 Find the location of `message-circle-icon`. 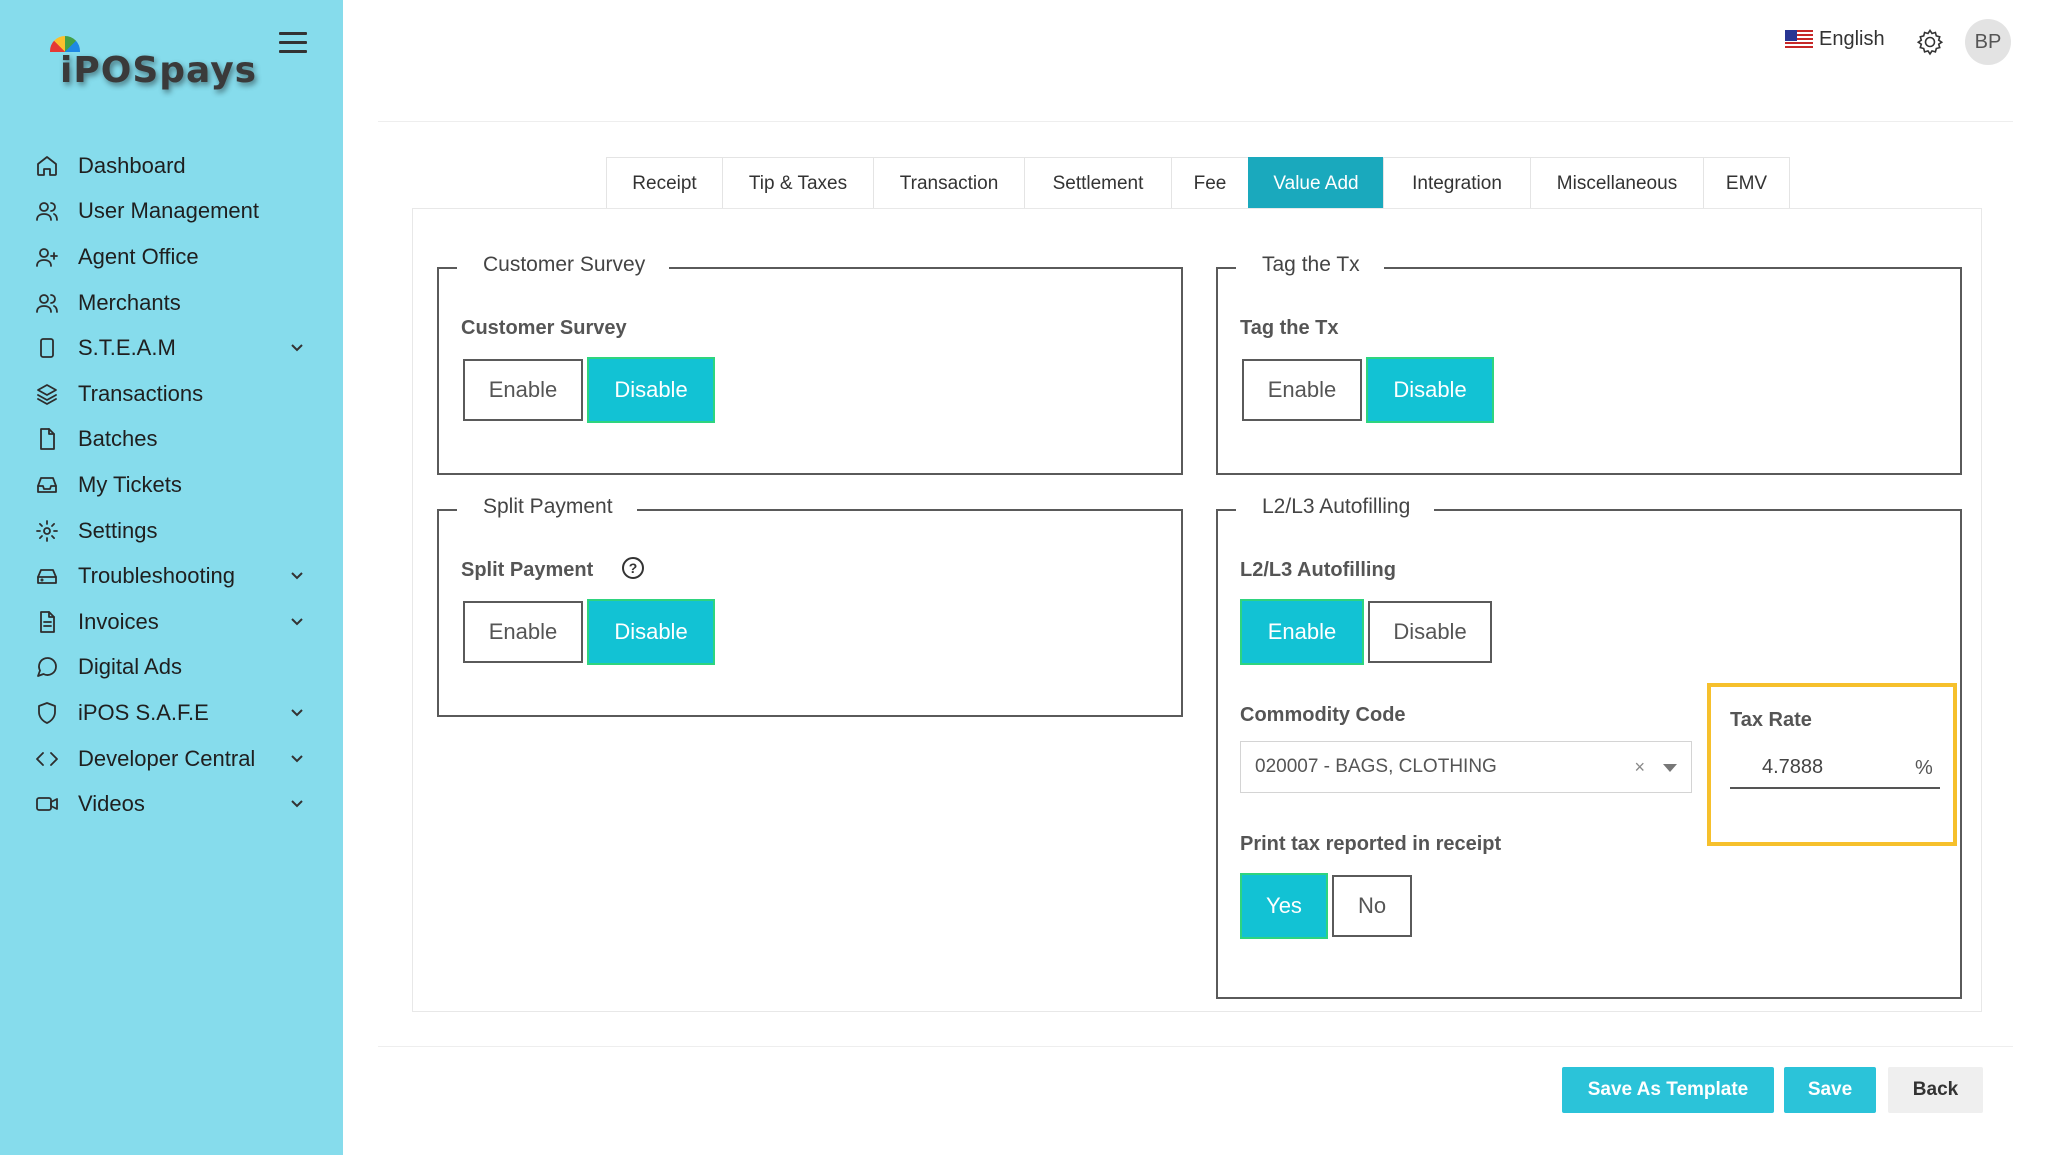

message-circle-icon is located at coordinates (47, 667).